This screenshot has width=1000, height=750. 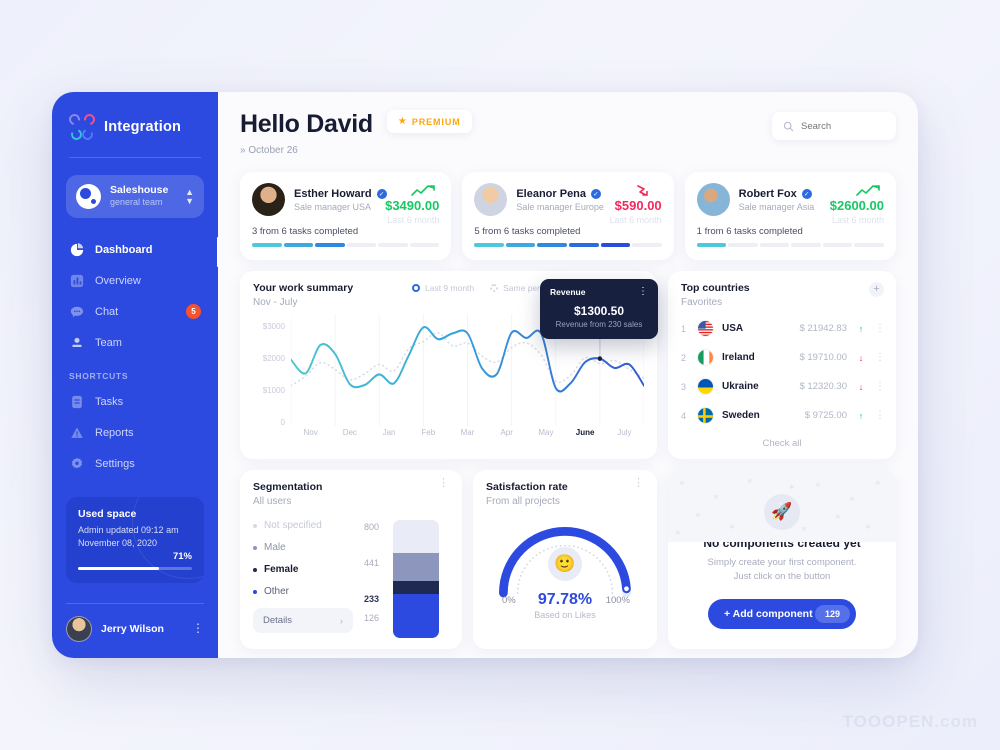 What do you see at coordinates (198, 628) in the screenshot?
I see `user-menu-kebab-icon: ⋮` at bounding box center [198, 628].